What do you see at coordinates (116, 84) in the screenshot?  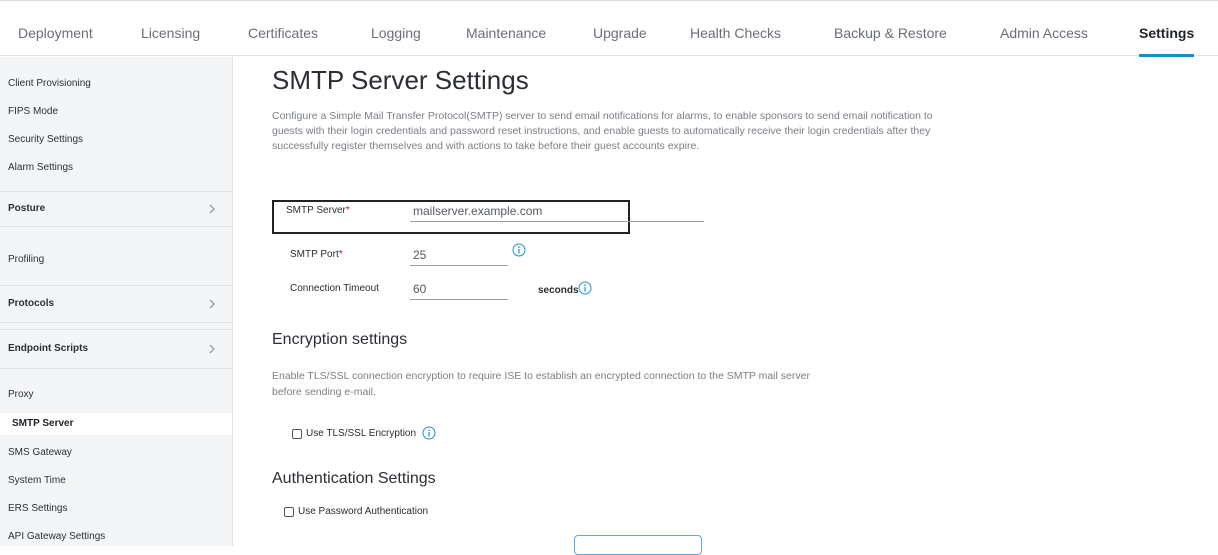 I see `sidebar-item-client-provisioning: Client Provisioning` at bounding box center [116, 84].